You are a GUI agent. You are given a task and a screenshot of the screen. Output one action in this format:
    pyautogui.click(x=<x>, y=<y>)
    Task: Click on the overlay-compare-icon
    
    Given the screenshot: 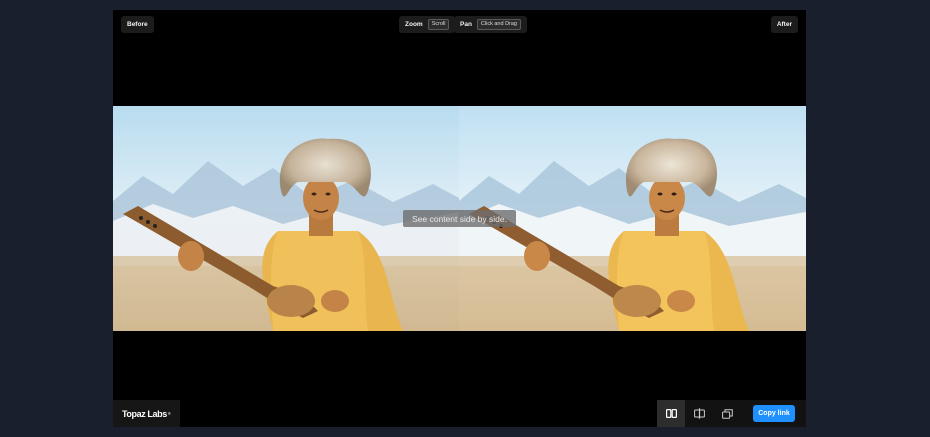 What is the action you would take?
    pyautogui.click(x=727, y=413)
    